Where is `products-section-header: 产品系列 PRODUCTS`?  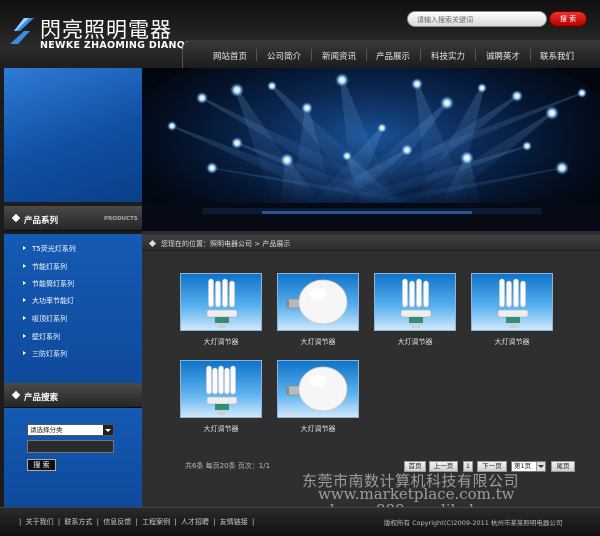 products-section-header: 产品系列 PRODUCTS is located at coordinates (73, 218).